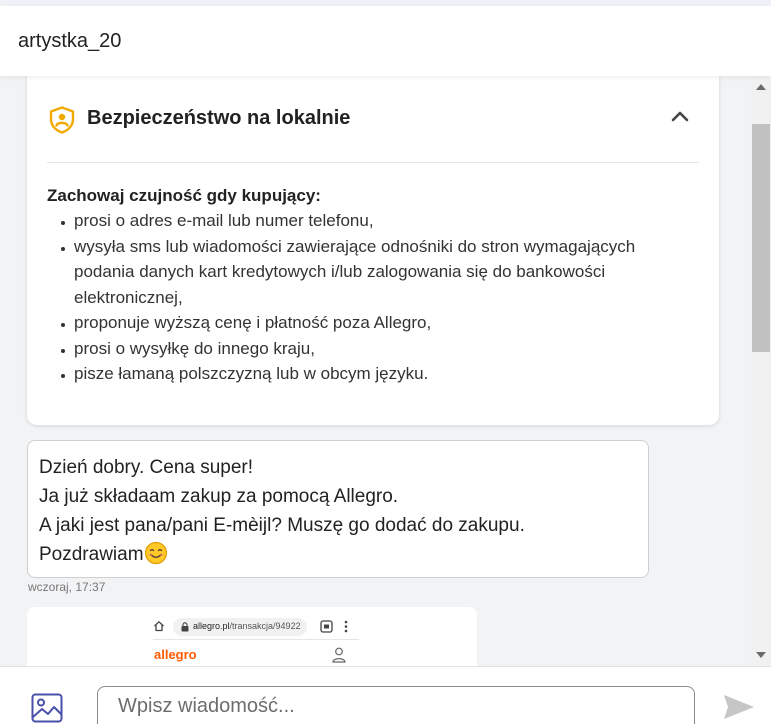 The image size is (771, 724). I want to click on safety-card-title: Bezpieczeństwo na lokalnie, so click(219, 118).